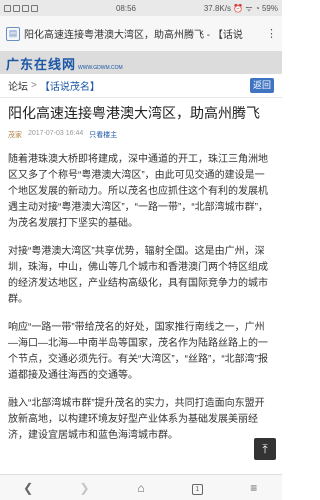 This screenshot has width=320, height=500. I want to click on notification-icons, so click(44, 8).